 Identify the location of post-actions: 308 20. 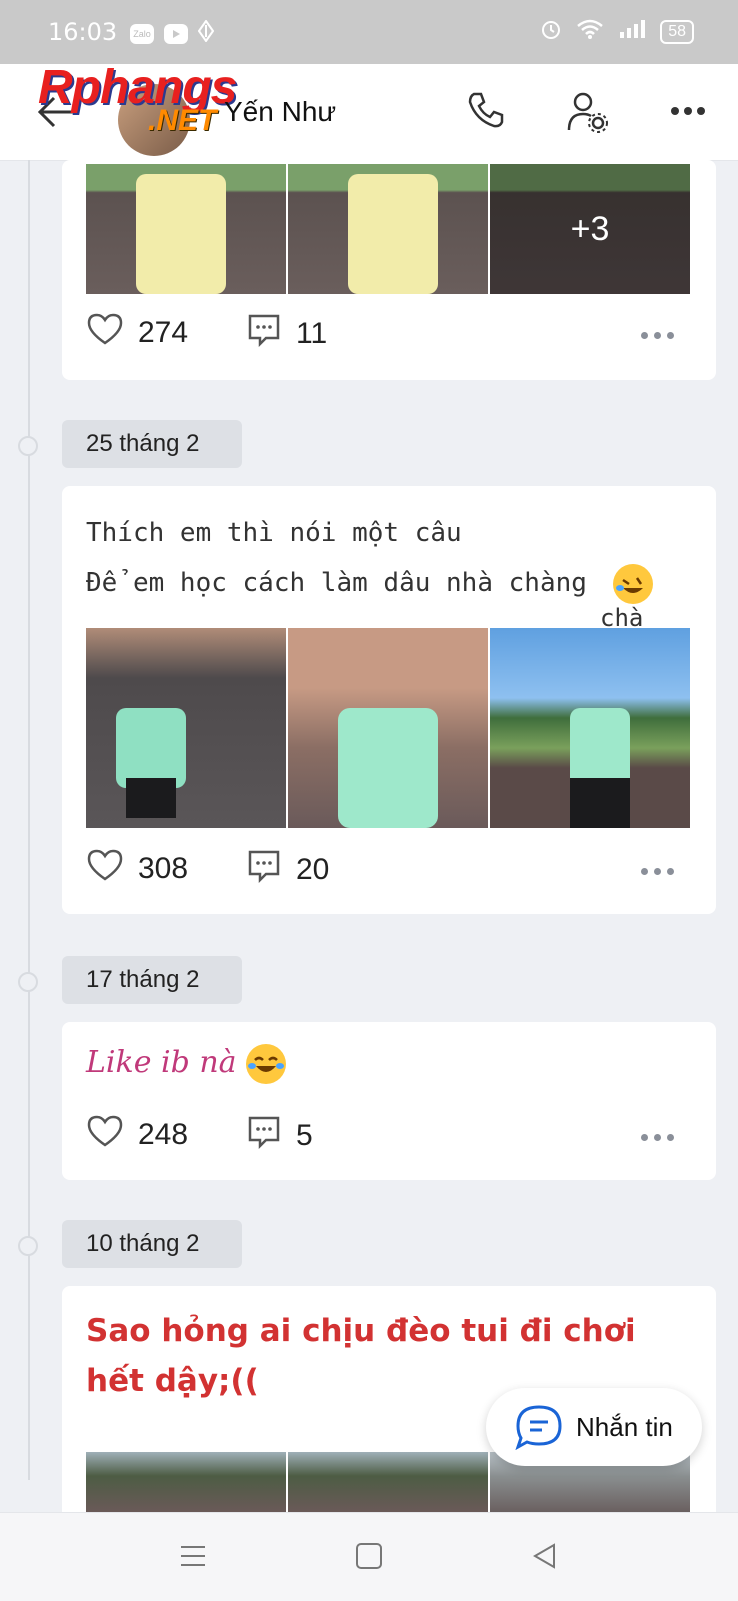
(389, 870).